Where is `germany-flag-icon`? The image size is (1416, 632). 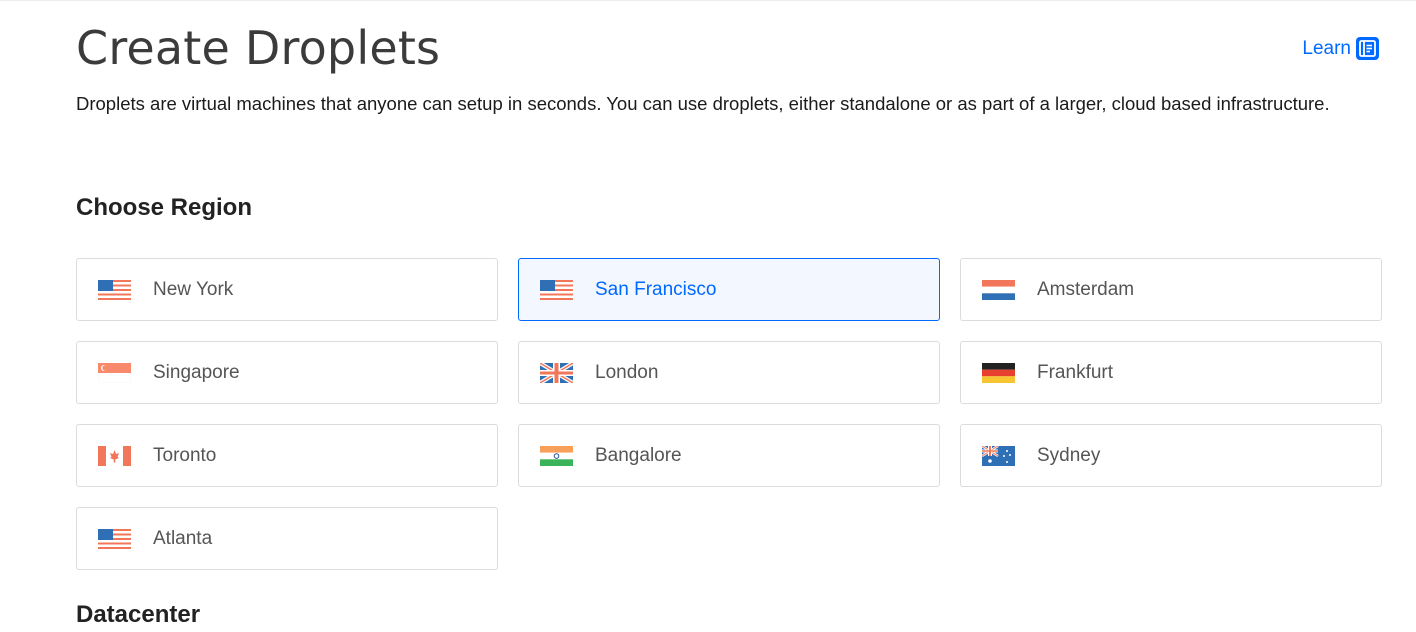 germany-flag-icon is located at coordinates (998, 372).